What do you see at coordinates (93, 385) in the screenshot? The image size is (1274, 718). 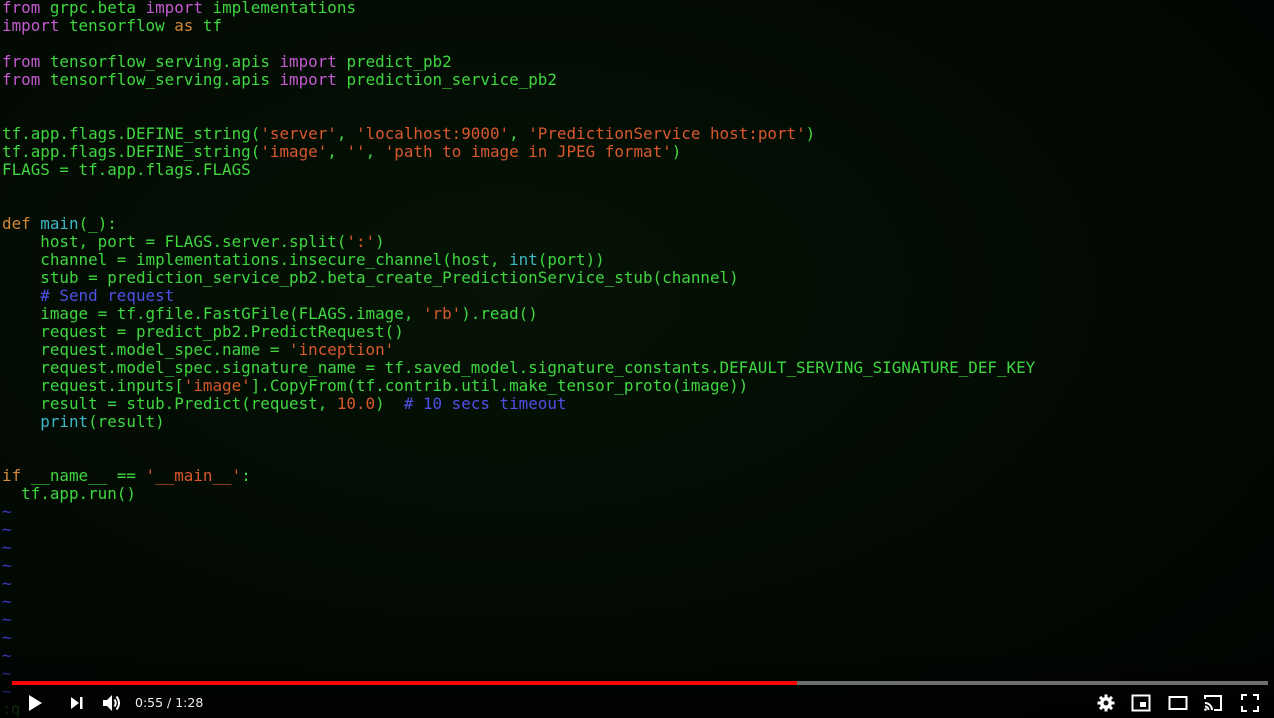 I see `code-token: request.inputs[` at bounding box center [93, 385].